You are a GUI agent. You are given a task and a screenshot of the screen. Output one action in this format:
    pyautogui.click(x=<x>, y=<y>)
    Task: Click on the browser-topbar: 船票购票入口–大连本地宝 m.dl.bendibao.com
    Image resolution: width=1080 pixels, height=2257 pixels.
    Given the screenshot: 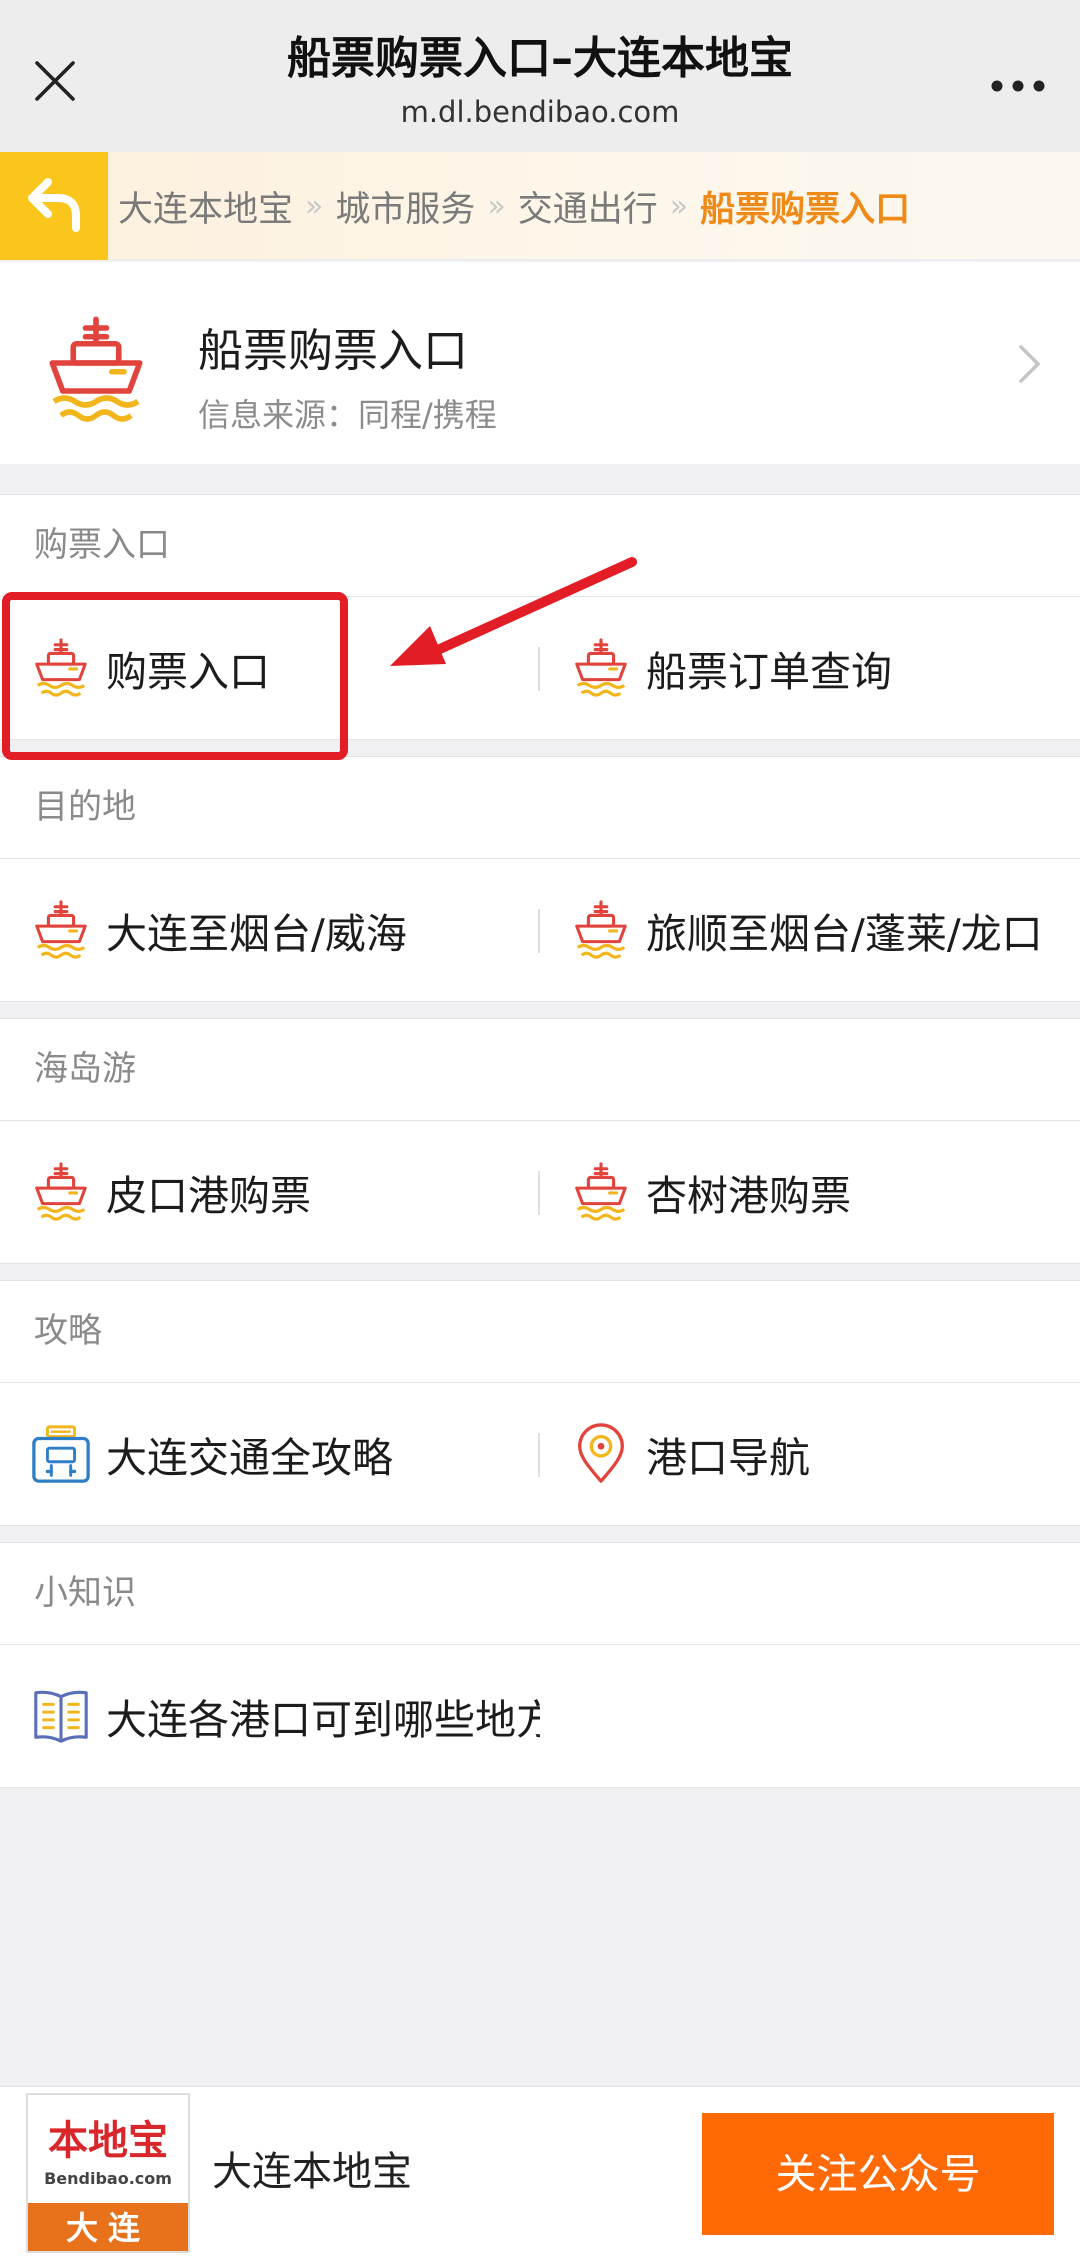 What is the action you would take?
    pyautogui.click(x=540, y=76)
    